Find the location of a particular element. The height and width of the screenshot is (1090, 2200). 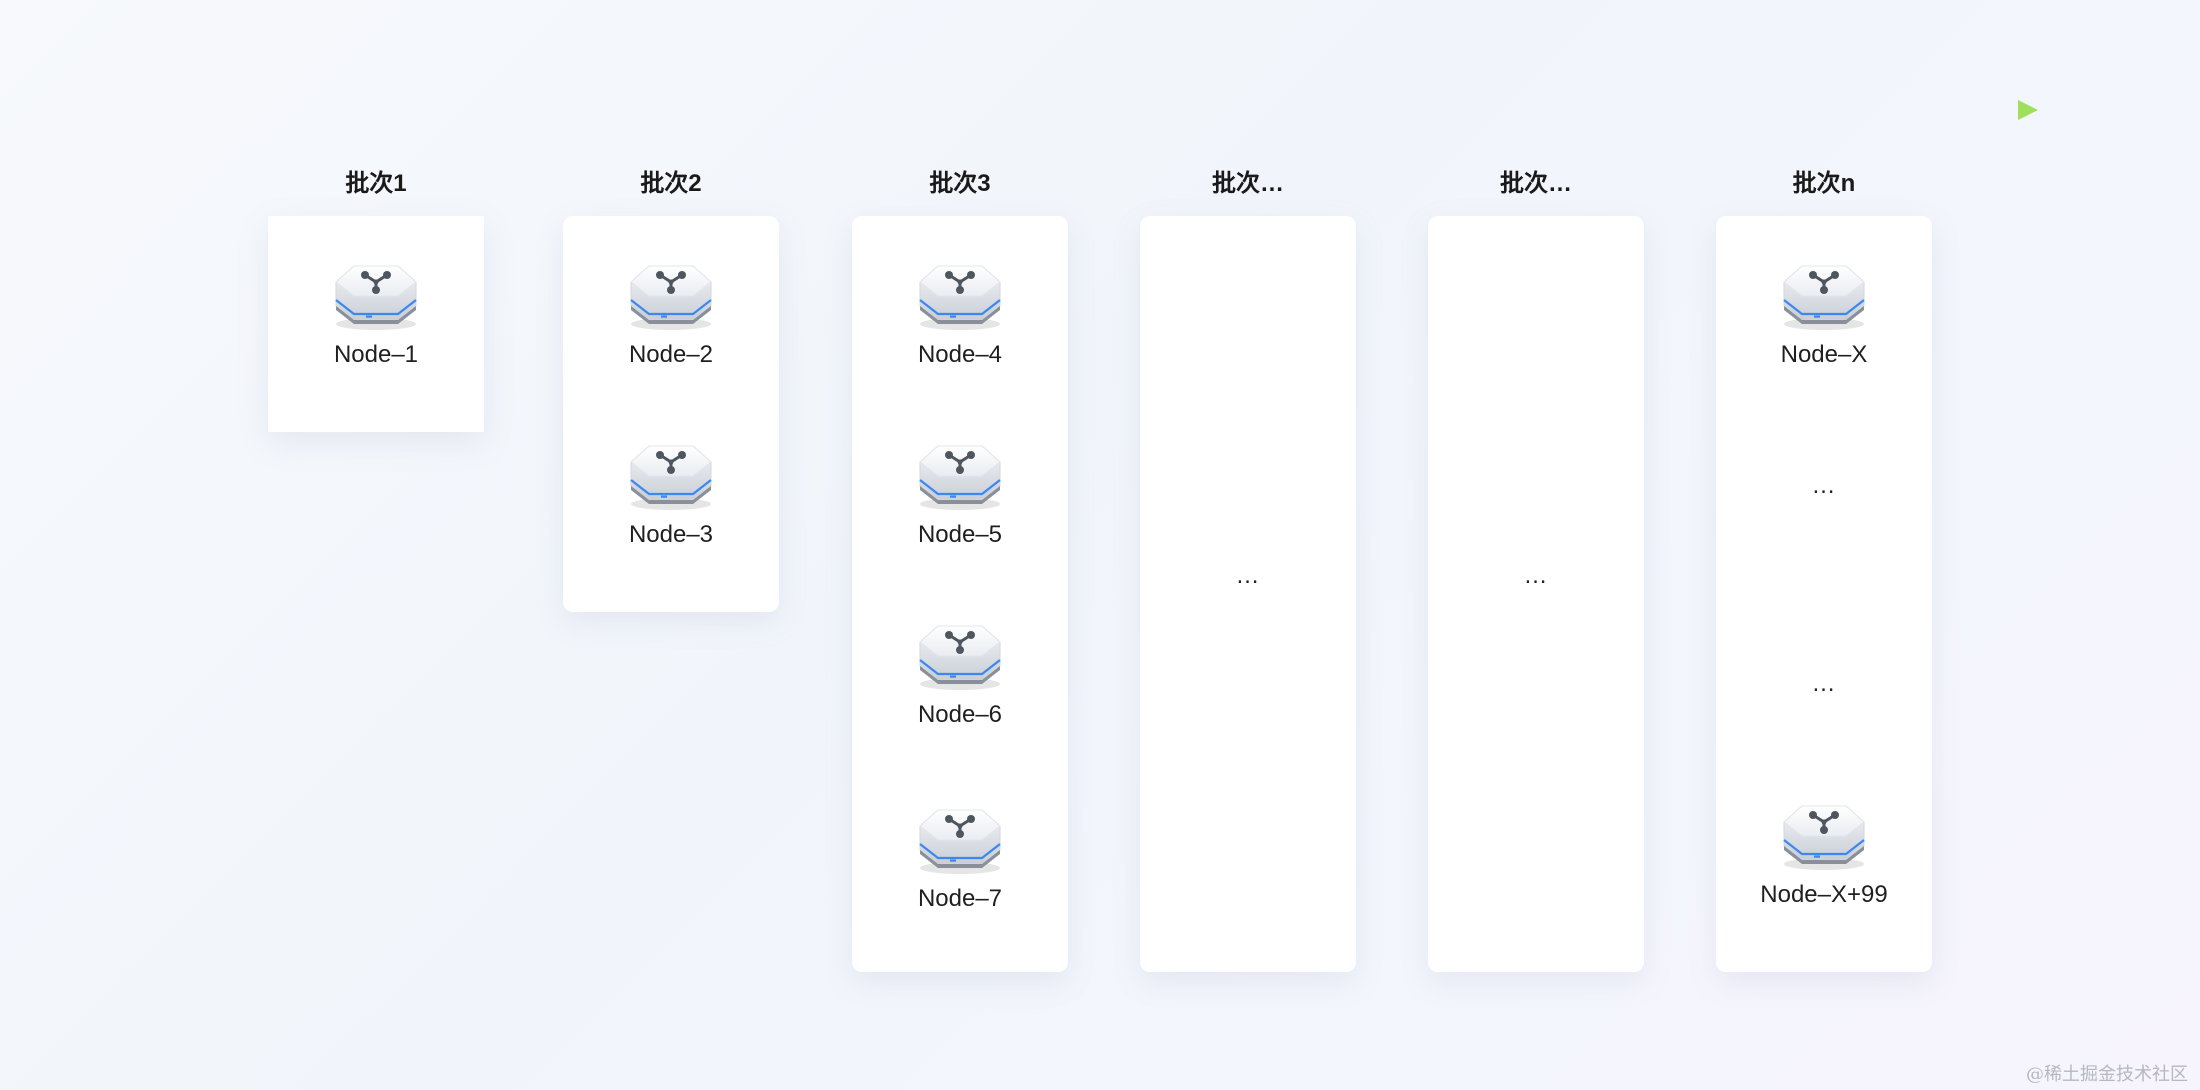

node-item: Node–5 is located at coordinates (960, 494).